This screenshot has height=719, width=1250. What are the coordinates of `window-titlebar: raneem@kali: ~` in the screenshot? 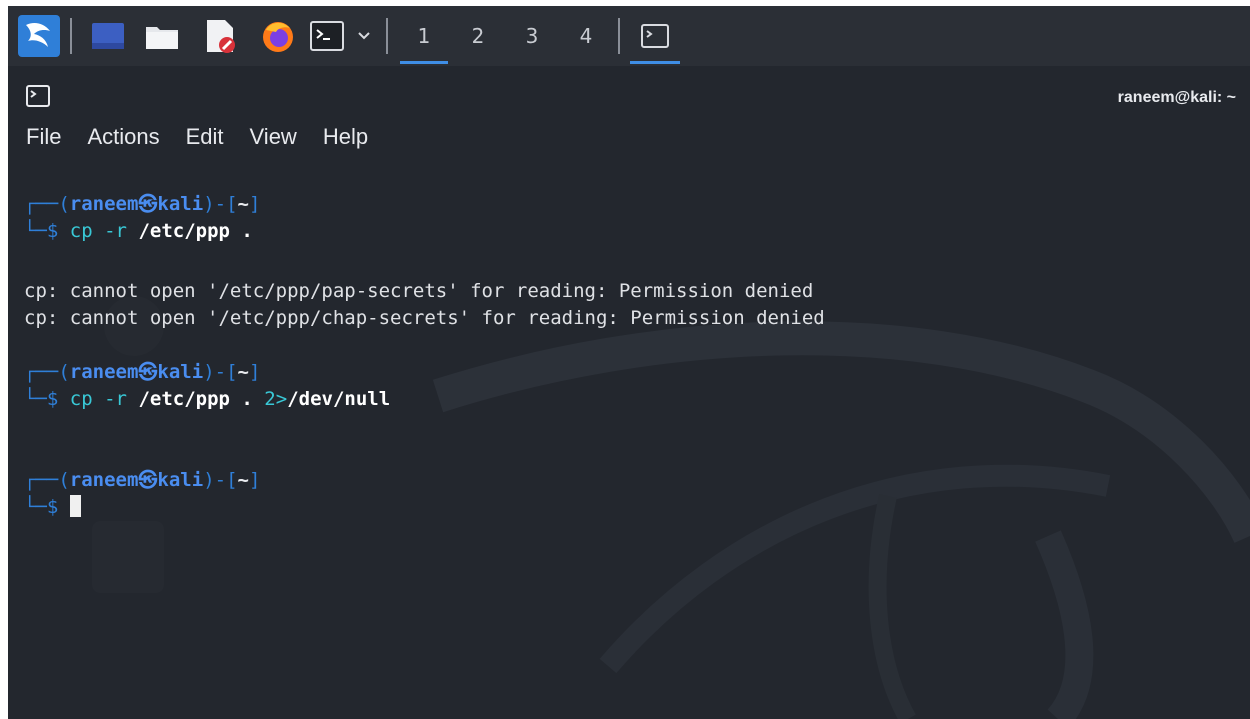 It's located at (629, 92).